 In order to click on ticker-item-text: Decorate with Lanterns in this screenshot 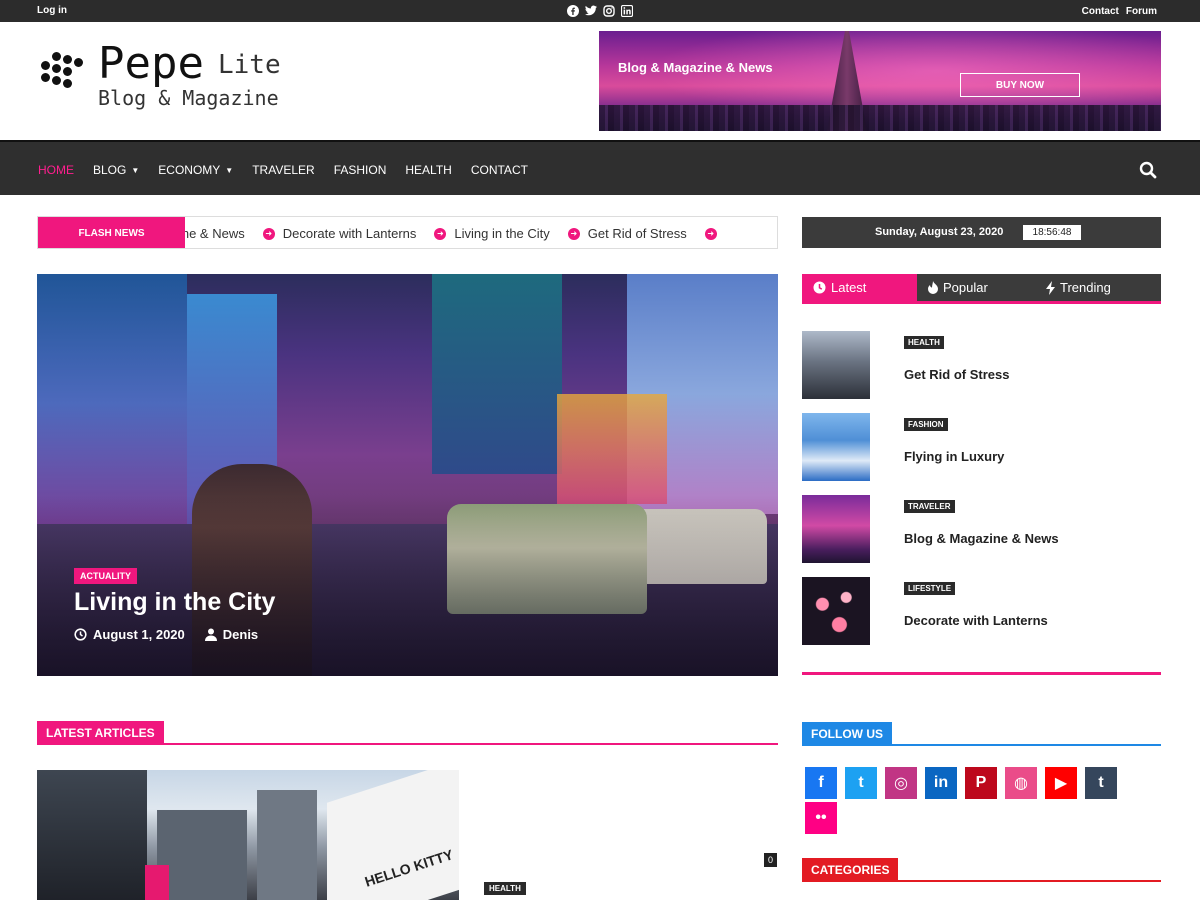, I will do `click(349, 233)`.